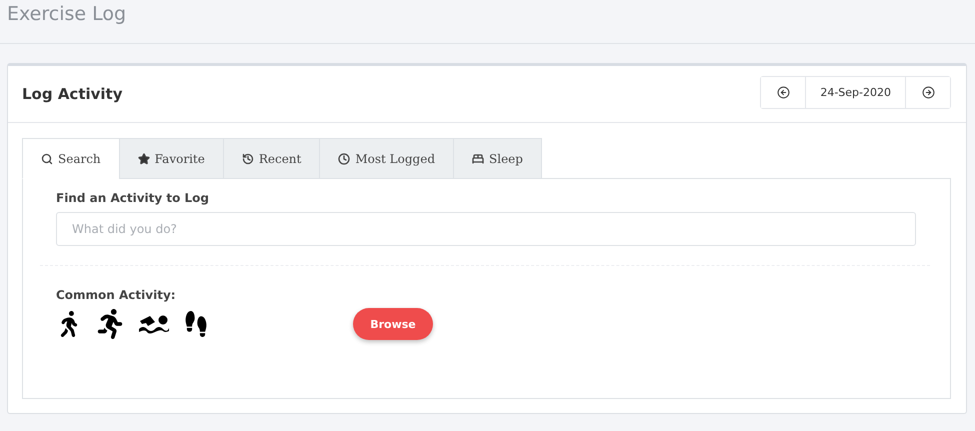 The height and width of the screenshot is (431, 975). Describe the element at coordinates (47, 158) in the screenshot. I see `search-icon` at that location.